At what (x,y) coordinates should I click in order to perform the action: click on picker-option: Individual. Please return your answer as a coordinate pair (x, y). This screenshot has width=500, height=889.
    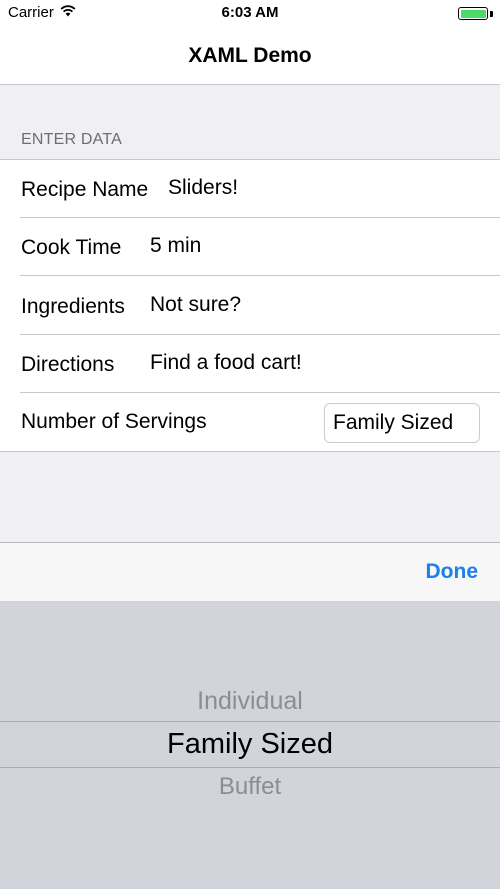
    Looking at the image, I should click on (250, 701).